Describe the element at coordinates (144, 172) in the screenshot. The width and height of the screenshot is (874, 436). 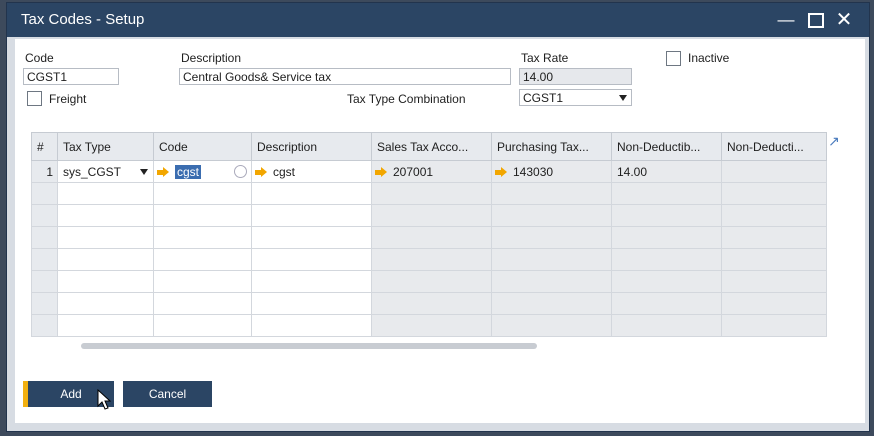
I see `dropdown-arrow-icon` at that location.